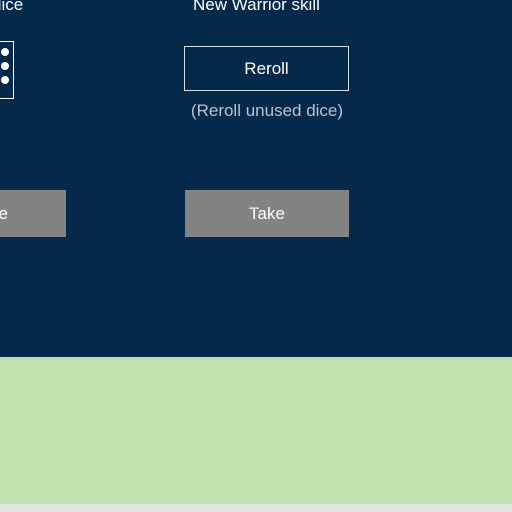  Describe the element at coordinates (4, 213) in the screenshot. I see `left-action-label: e` at that location.